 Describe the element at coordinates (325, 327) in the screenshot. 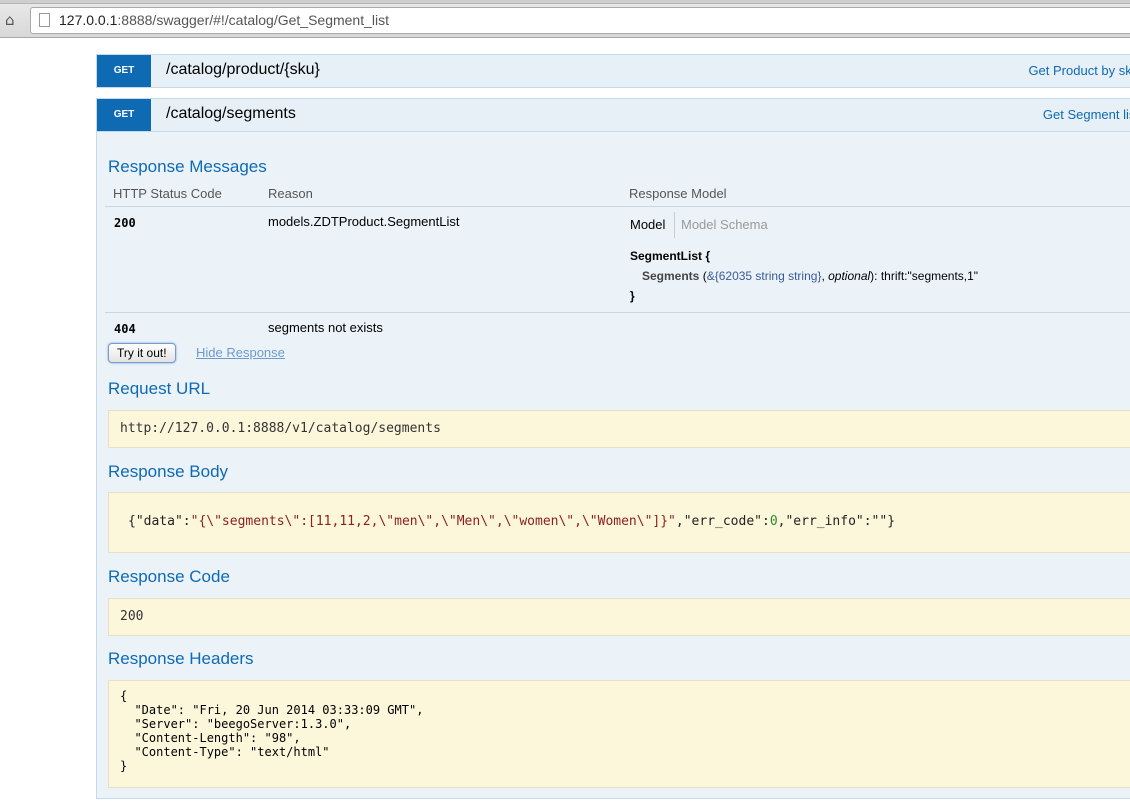

I see `reason: segments not exists` at that location.